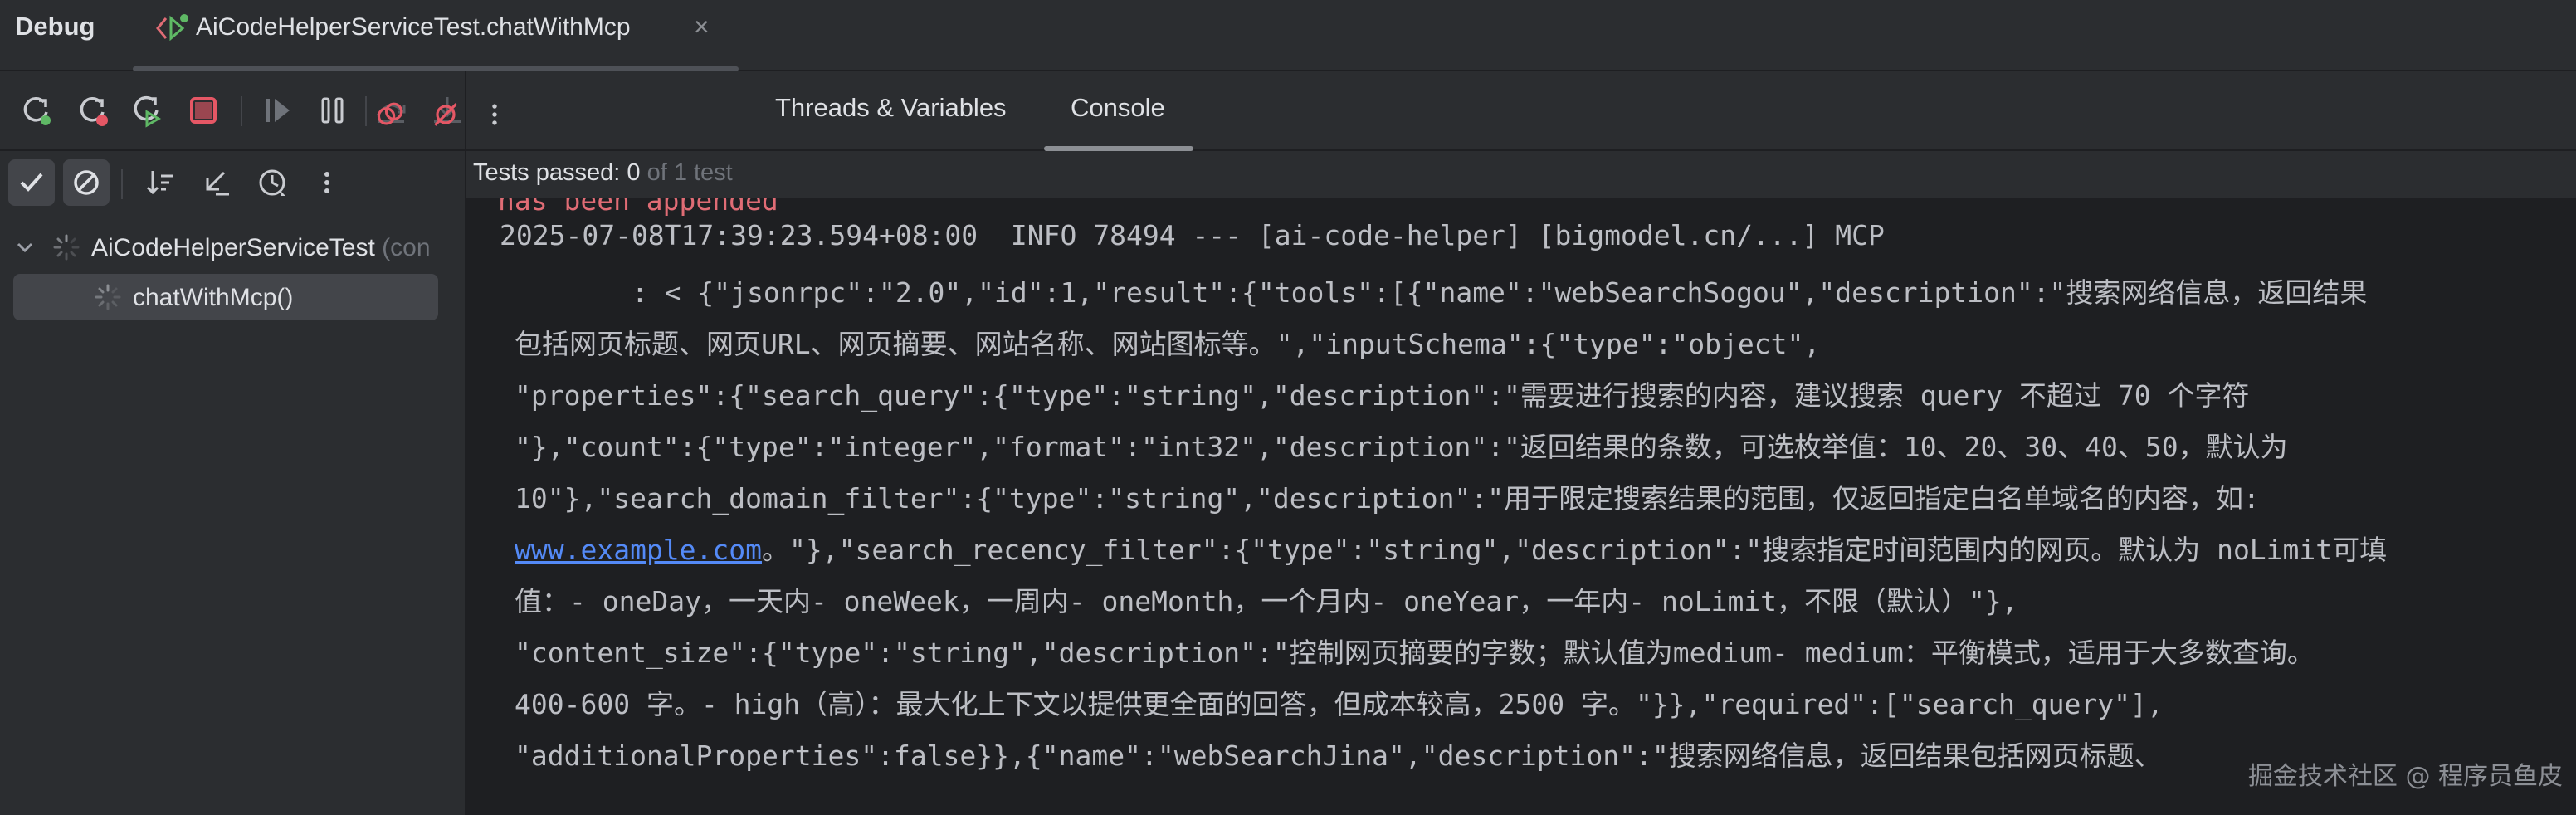  I want to click on test-class-name: AiCodeHelperServiceTest, so click(233, 247).